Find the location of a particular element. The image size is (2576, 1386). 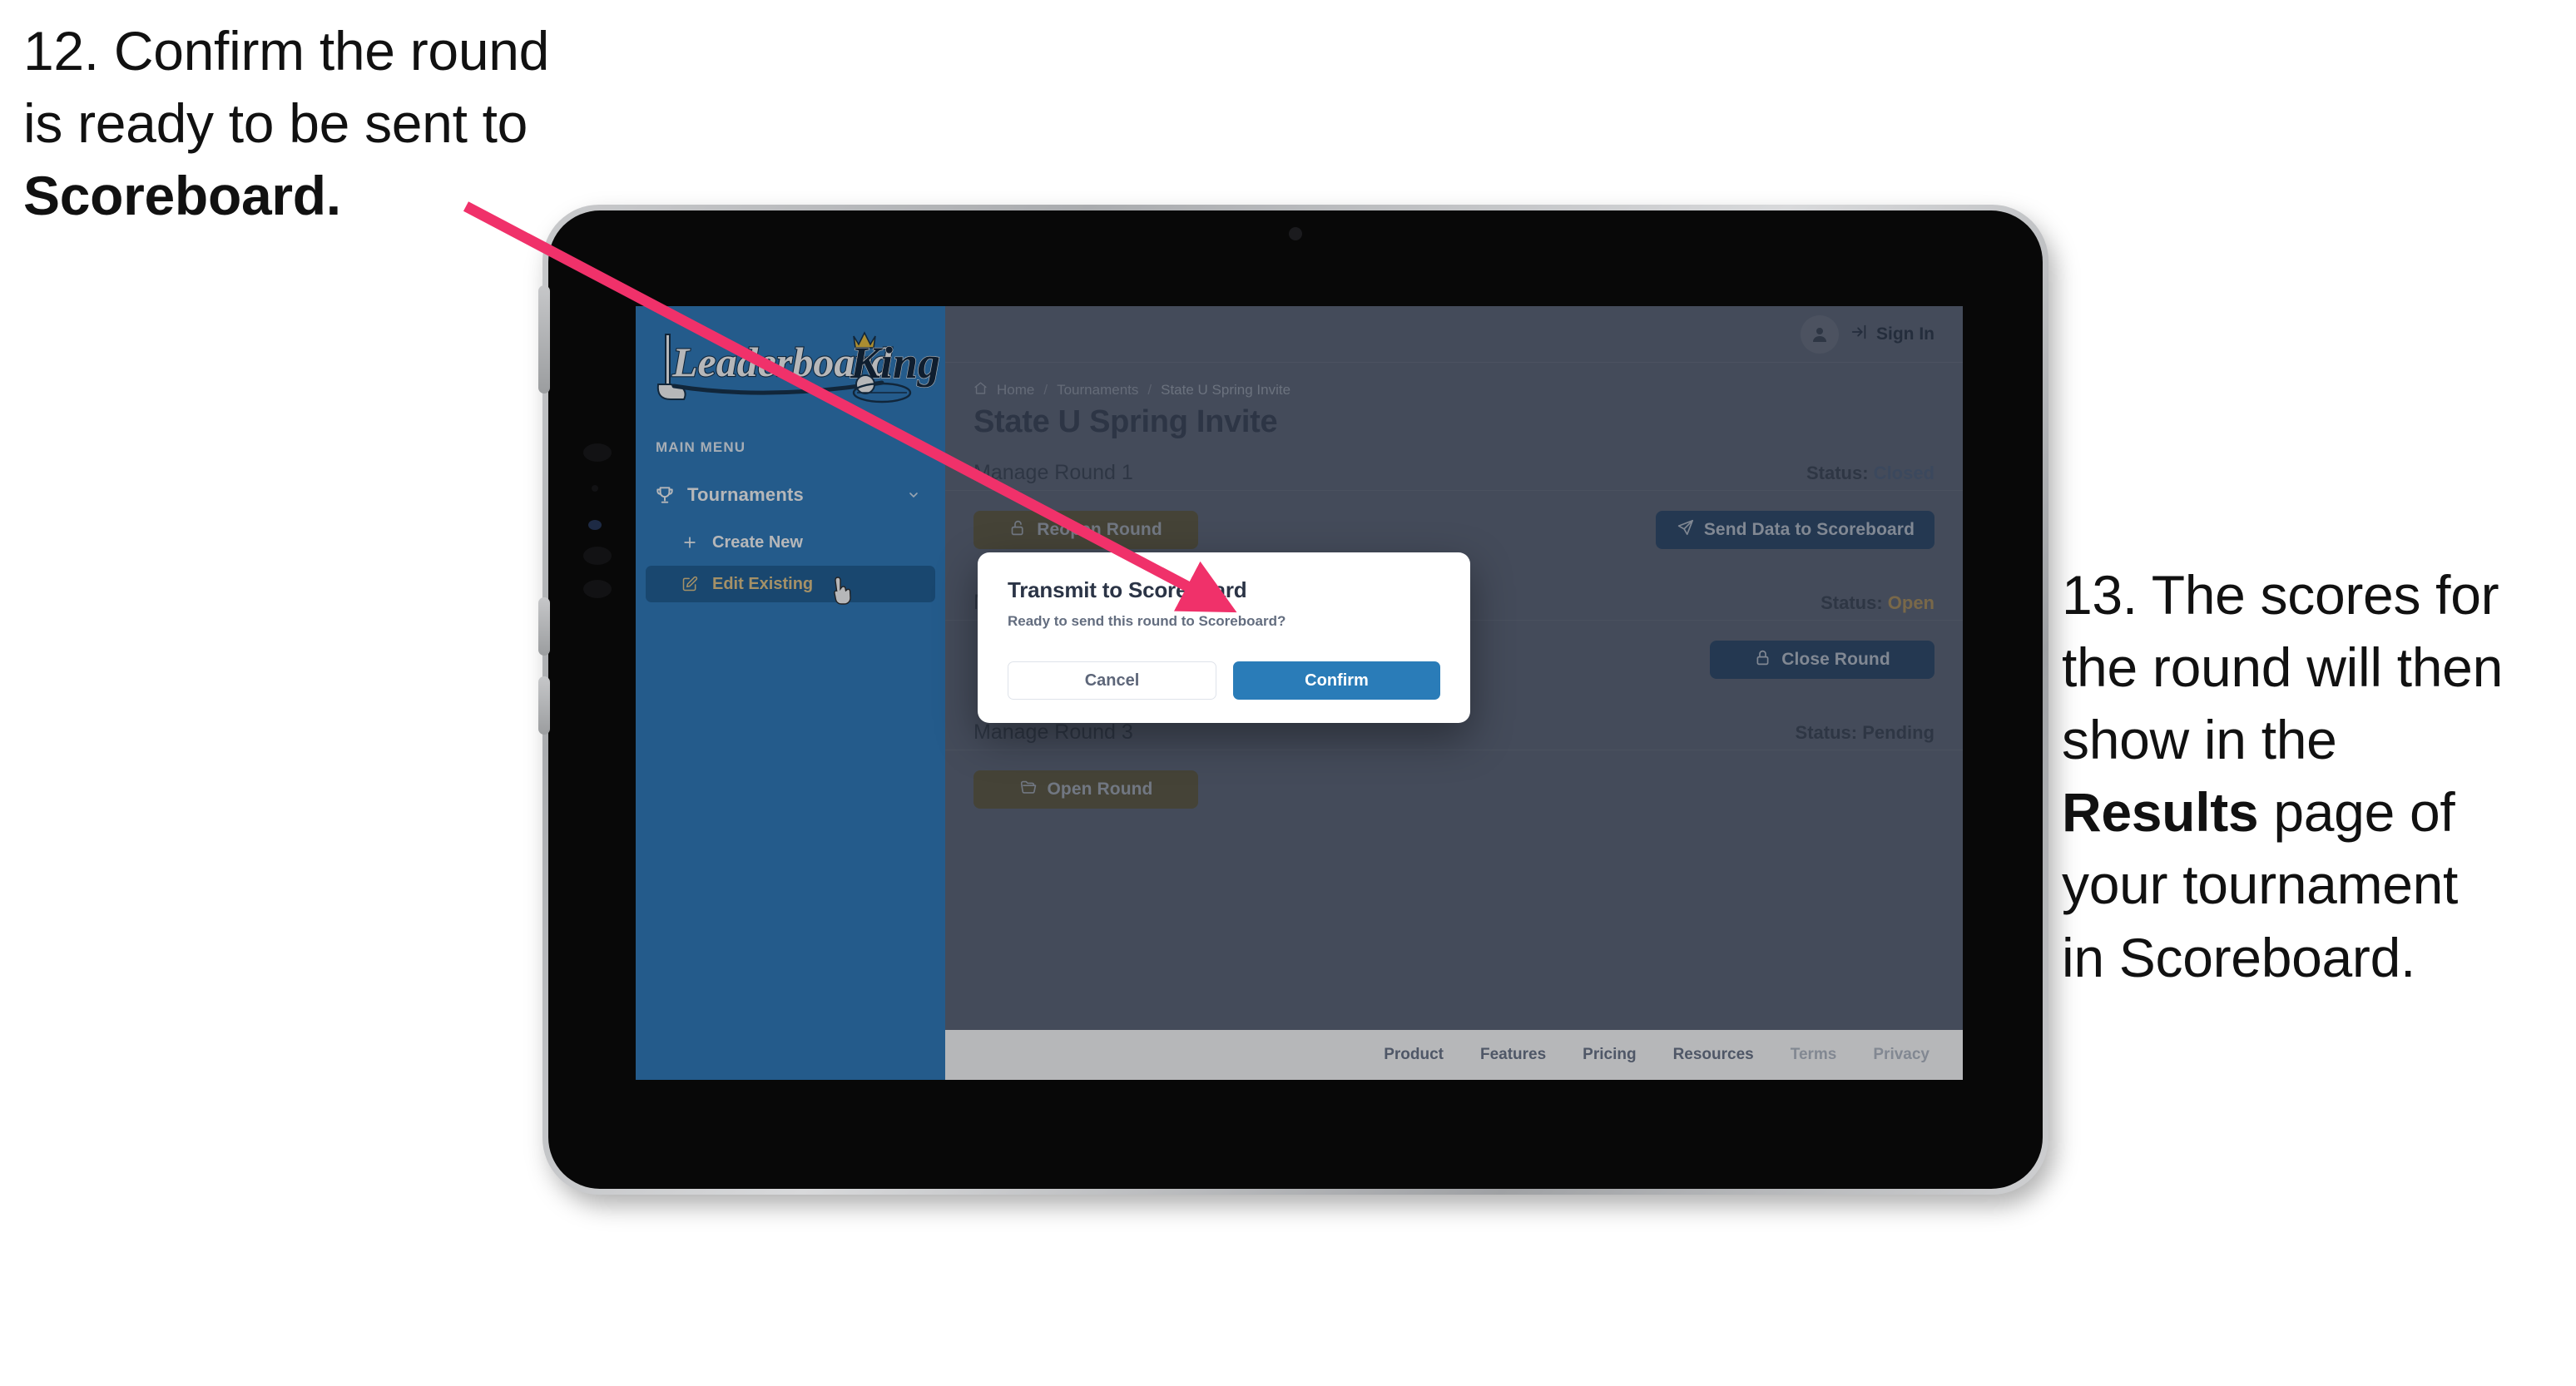

callout-step-13-line-6: in Scoreboard. is located at coordinates (2239, 957).